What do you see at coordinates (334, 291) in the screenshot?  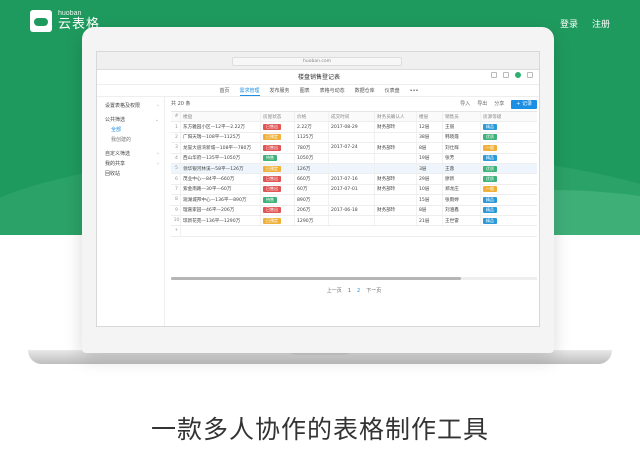 I see `prev-page-button: 上一页` at bounding box center [334, 291].